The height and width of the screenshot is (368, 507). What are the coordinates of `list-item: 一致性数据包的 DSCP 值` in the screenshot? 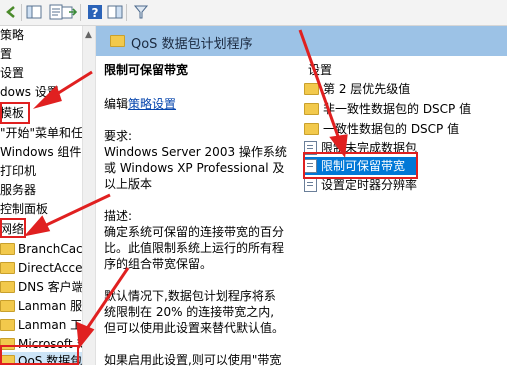 It's located at (381, 129).